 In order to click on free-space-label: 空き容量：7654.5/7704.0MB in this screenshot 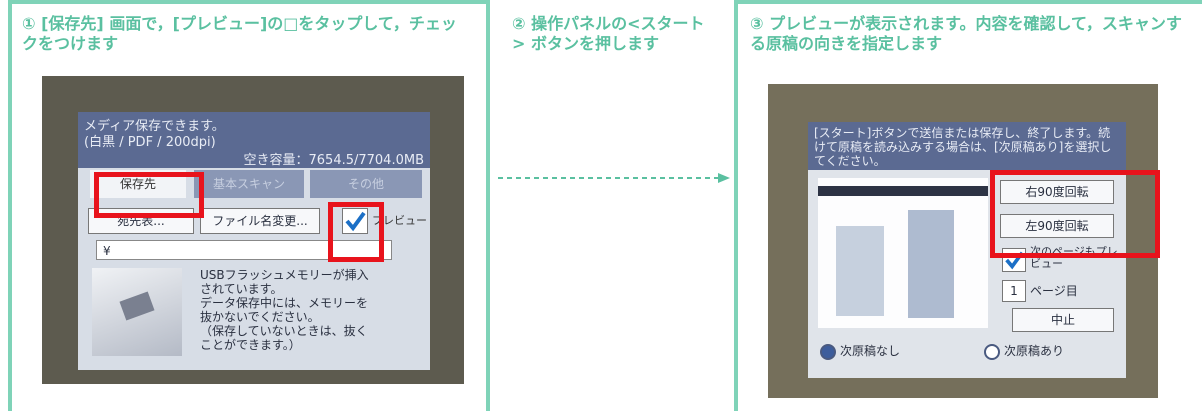, I will do `click(334, 160)`.